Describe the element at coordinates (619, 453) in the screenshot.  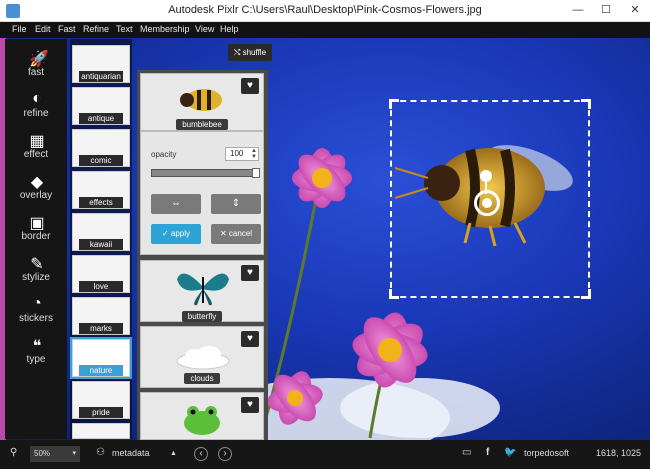
I see `cursor-coordinates: 1618, 1025` at that location.